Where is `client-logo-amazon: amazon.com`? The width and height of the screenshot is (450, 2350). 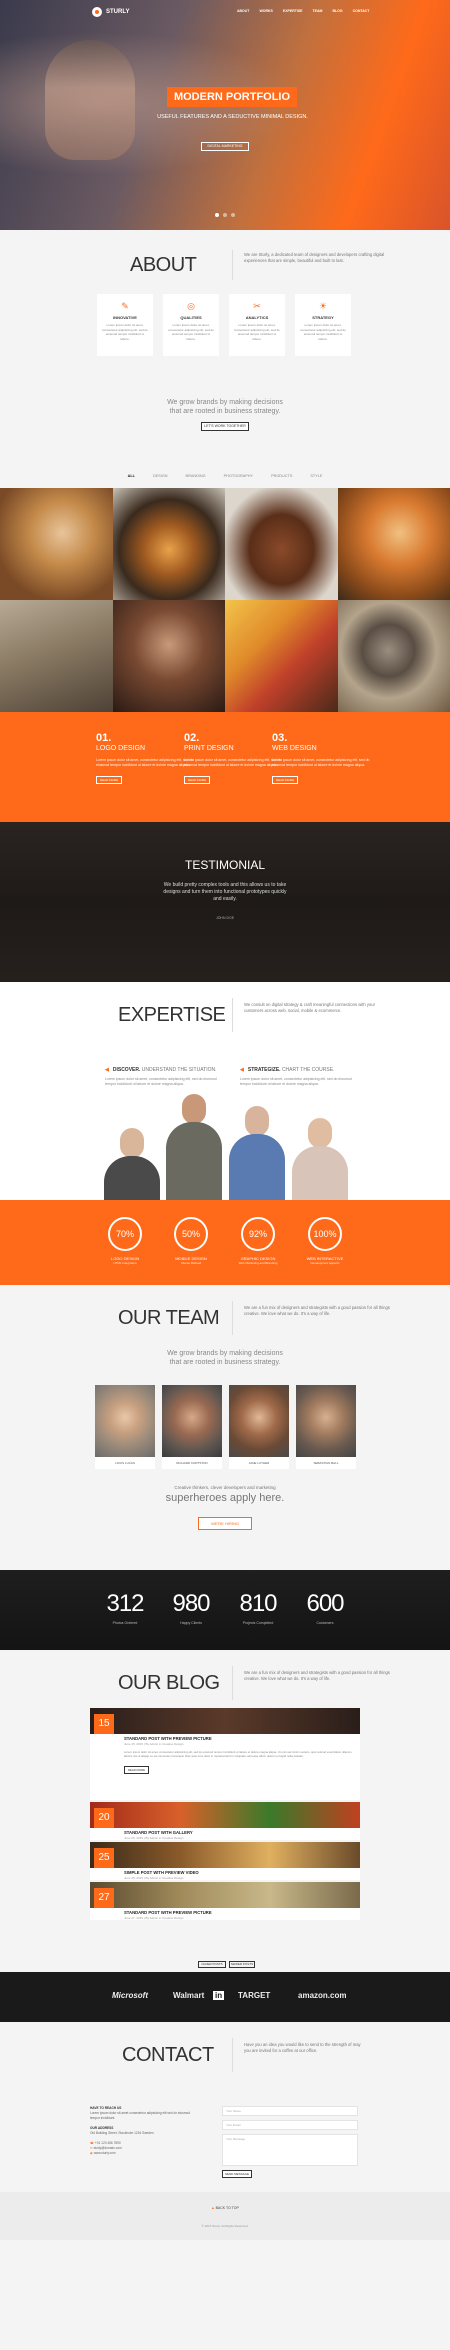
client-logo-amazon: amazon.com is located at coordinates (322, 1995).